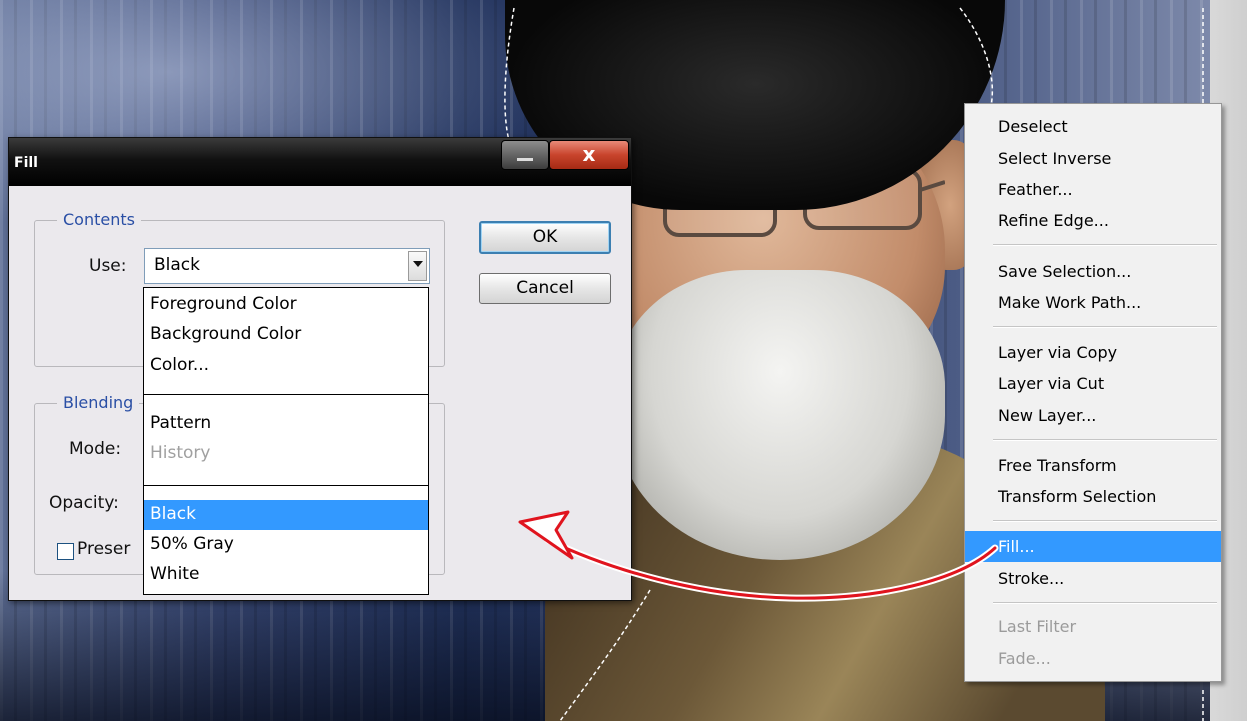 The width and height of the screenshot is (1247, 721). I want to click on curved-arrow-icon, so click(758, 556).